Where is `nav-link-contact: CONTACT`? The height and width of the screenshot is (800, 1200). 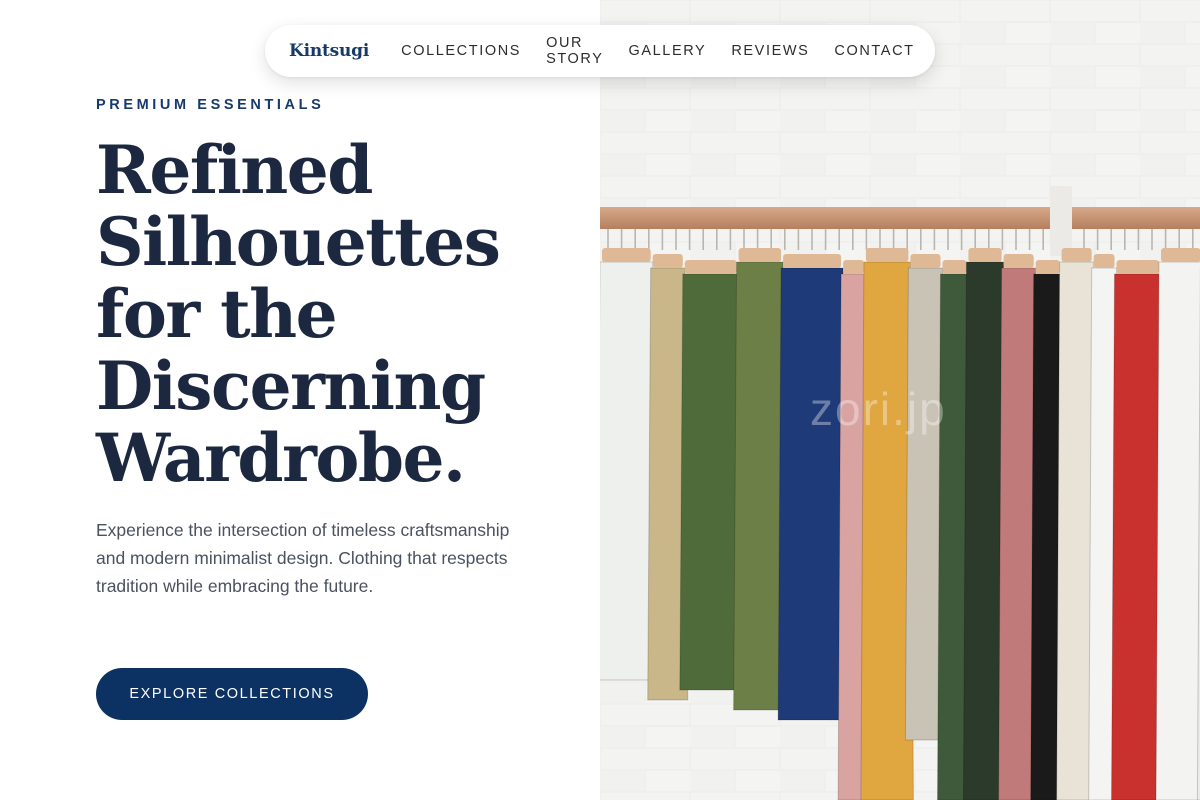
nav-link-contact: CONTACT is located at coordinates (874, 51).